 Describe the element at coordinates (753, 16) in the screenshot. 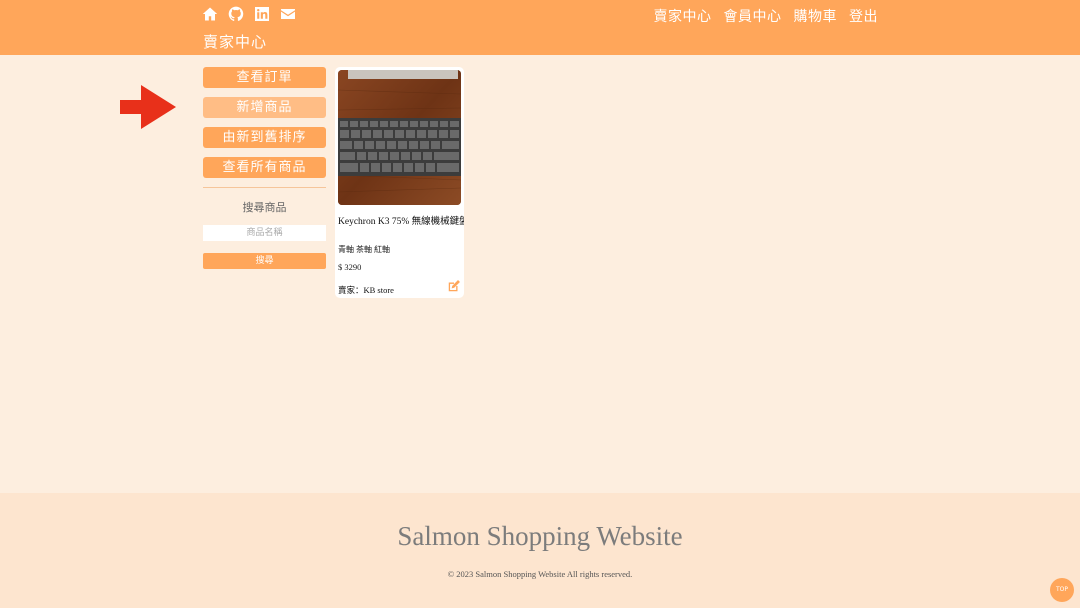

I see `nav-member-center: 會員中心` at that location.